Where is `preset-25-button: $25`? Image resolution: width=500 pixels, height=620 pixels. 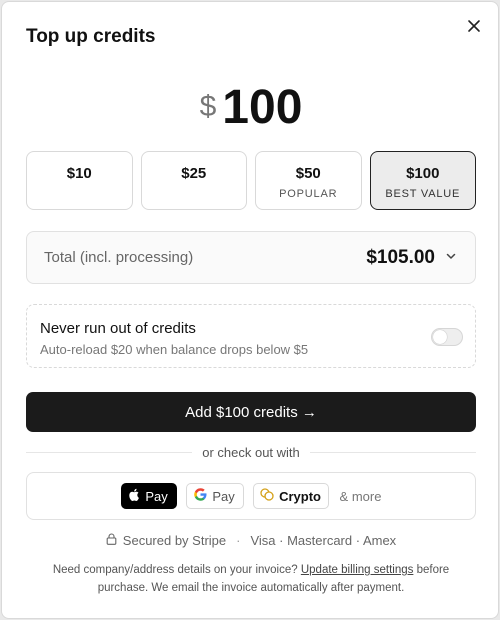
preset-25-button: $25 is located at coordinates (193, 180).